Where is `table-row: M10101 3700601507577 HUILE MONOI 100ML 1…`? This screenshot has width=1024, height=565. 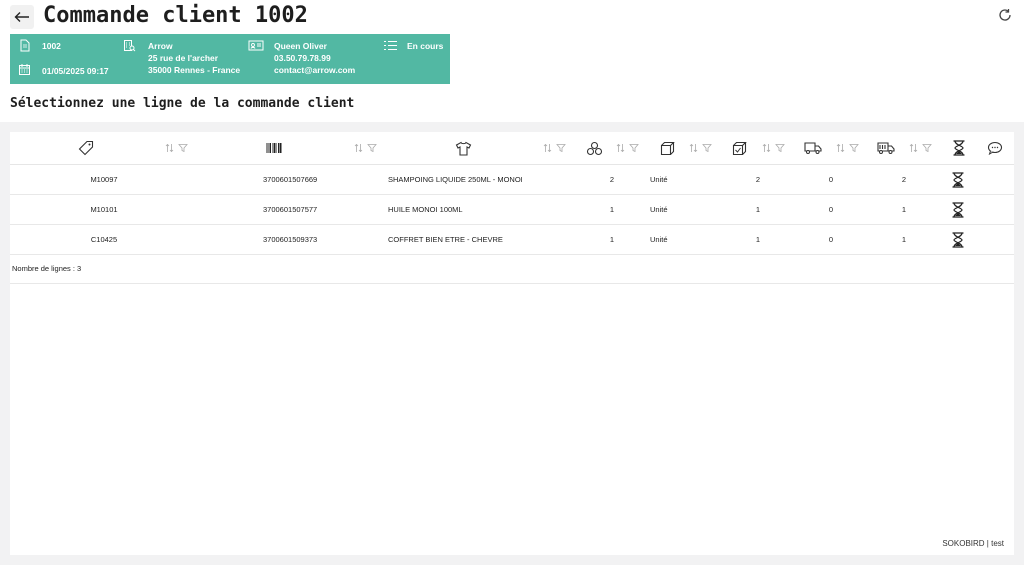 table-row: M10101 3700601507577 HUILE MONOI 100ML 1… is located at coordinates (512, 210).